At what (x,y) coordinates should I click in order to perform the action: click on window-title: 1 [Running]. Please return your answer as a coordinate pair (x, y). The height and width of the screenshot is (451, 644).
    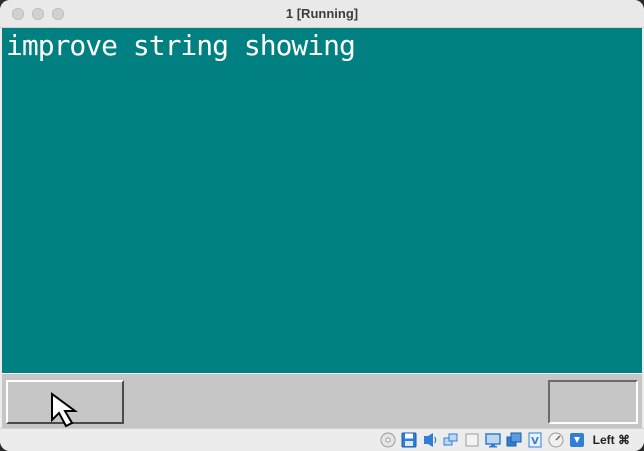
    Looking at the image, I should click on (322, 13).